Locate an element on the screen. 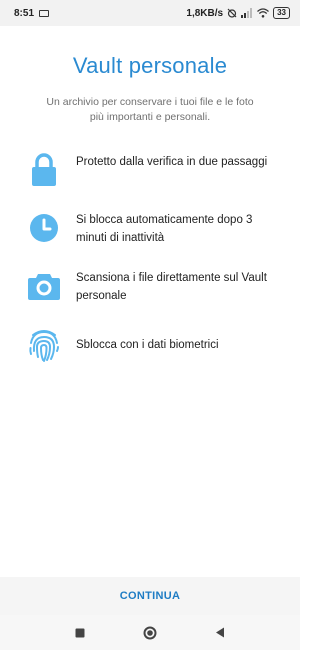 The image size is (320, 650). status-bar: 8:51 1,8KB/s 33 is located at coordinates (150, 13).